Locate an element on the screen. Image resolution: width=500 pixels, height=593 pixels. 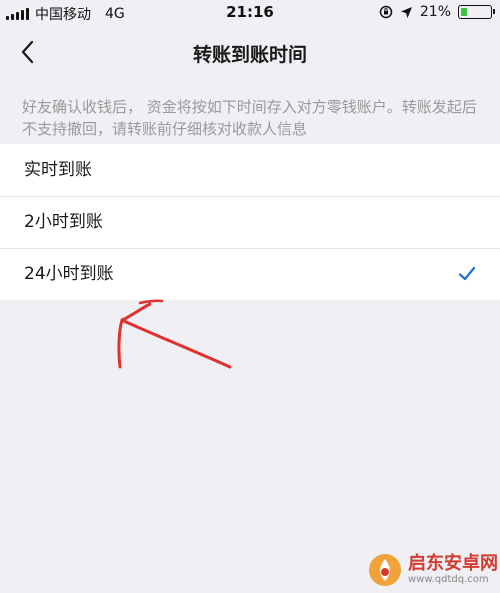
status-right: 21% is located at coordinates (437, 12).